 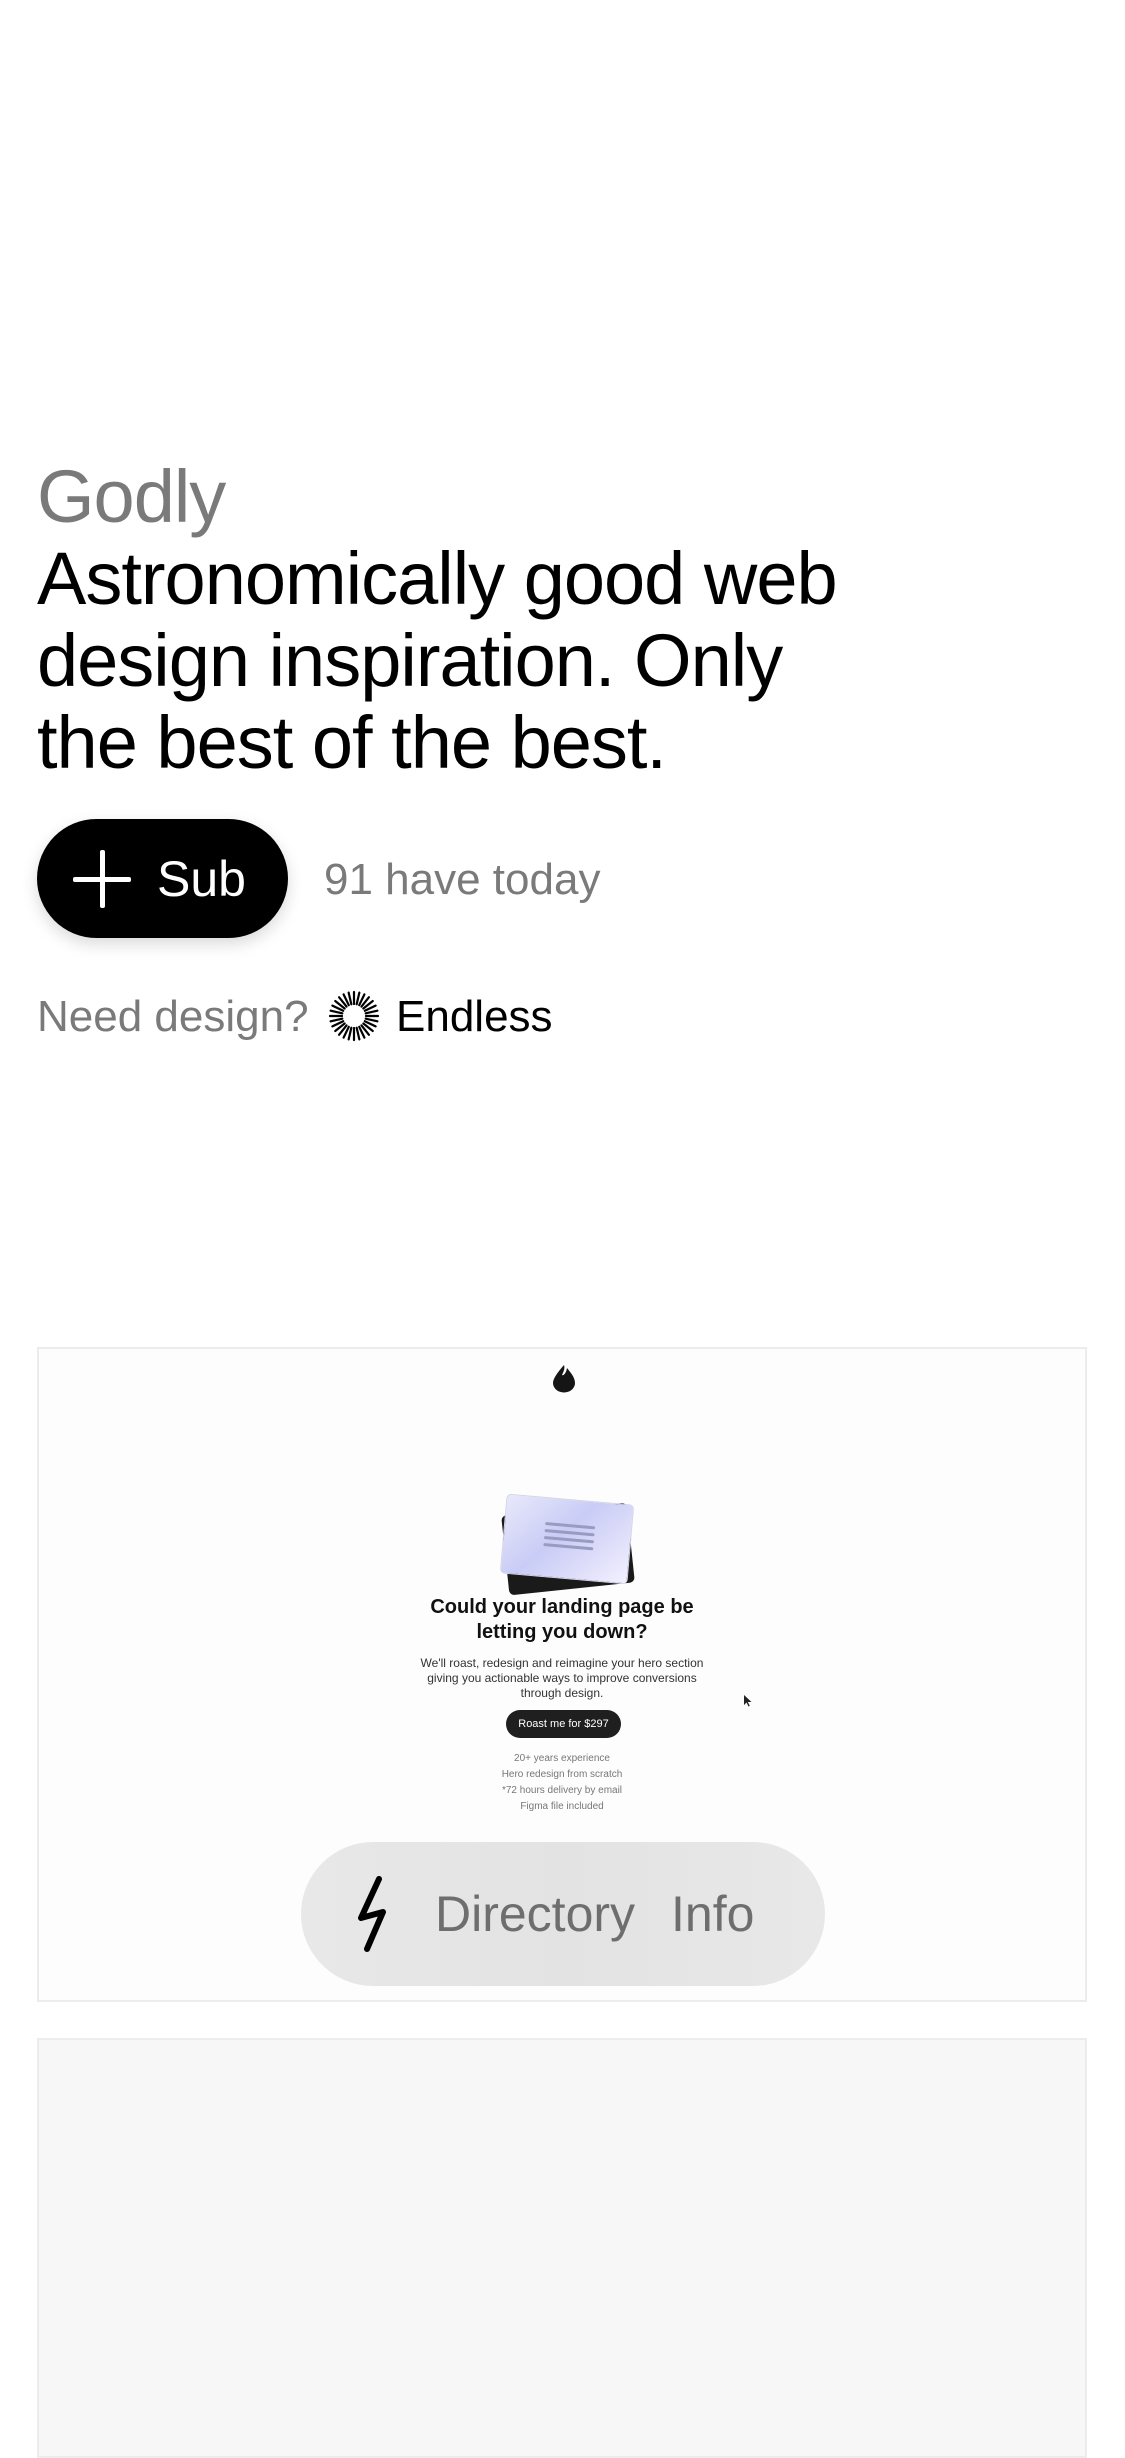 What do you see at coordinates (410, 660) in the screenshot?
I see `headline-line: design inspiration. Only` at bounding box center [410, 660].